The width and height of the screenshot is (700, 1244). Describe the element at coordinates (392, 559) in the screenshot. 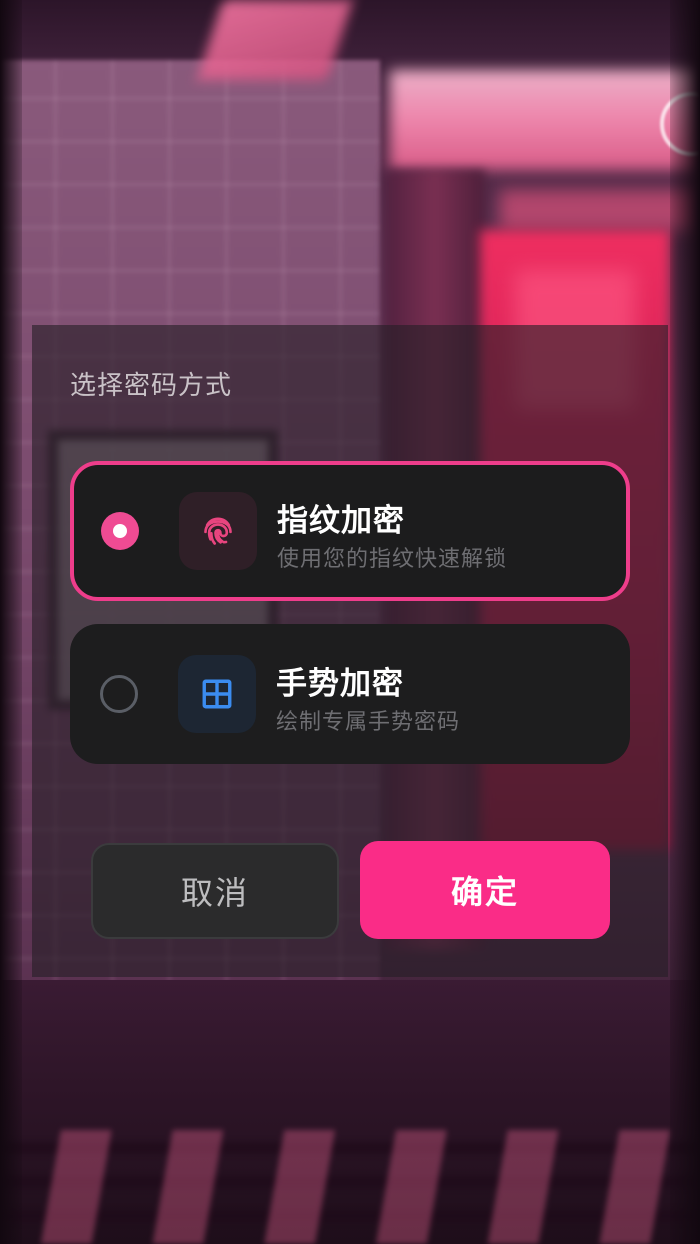

I see `option-subtitle: 使用您的指纹快速解锁` at that location.